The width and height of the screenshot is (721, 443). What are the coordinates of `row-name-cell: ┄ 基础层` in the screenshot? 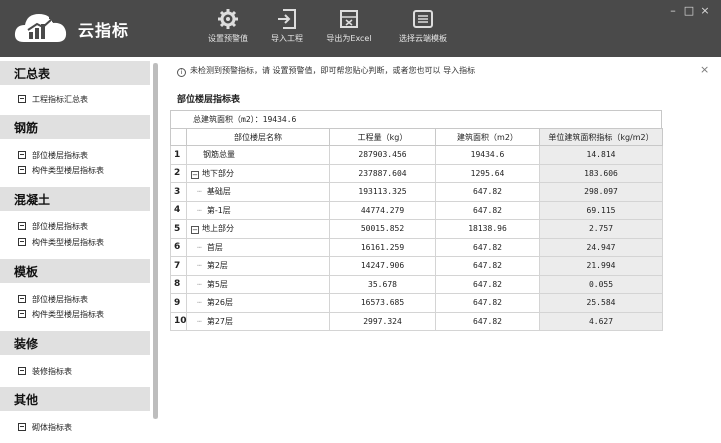 It's located at (258, 192).